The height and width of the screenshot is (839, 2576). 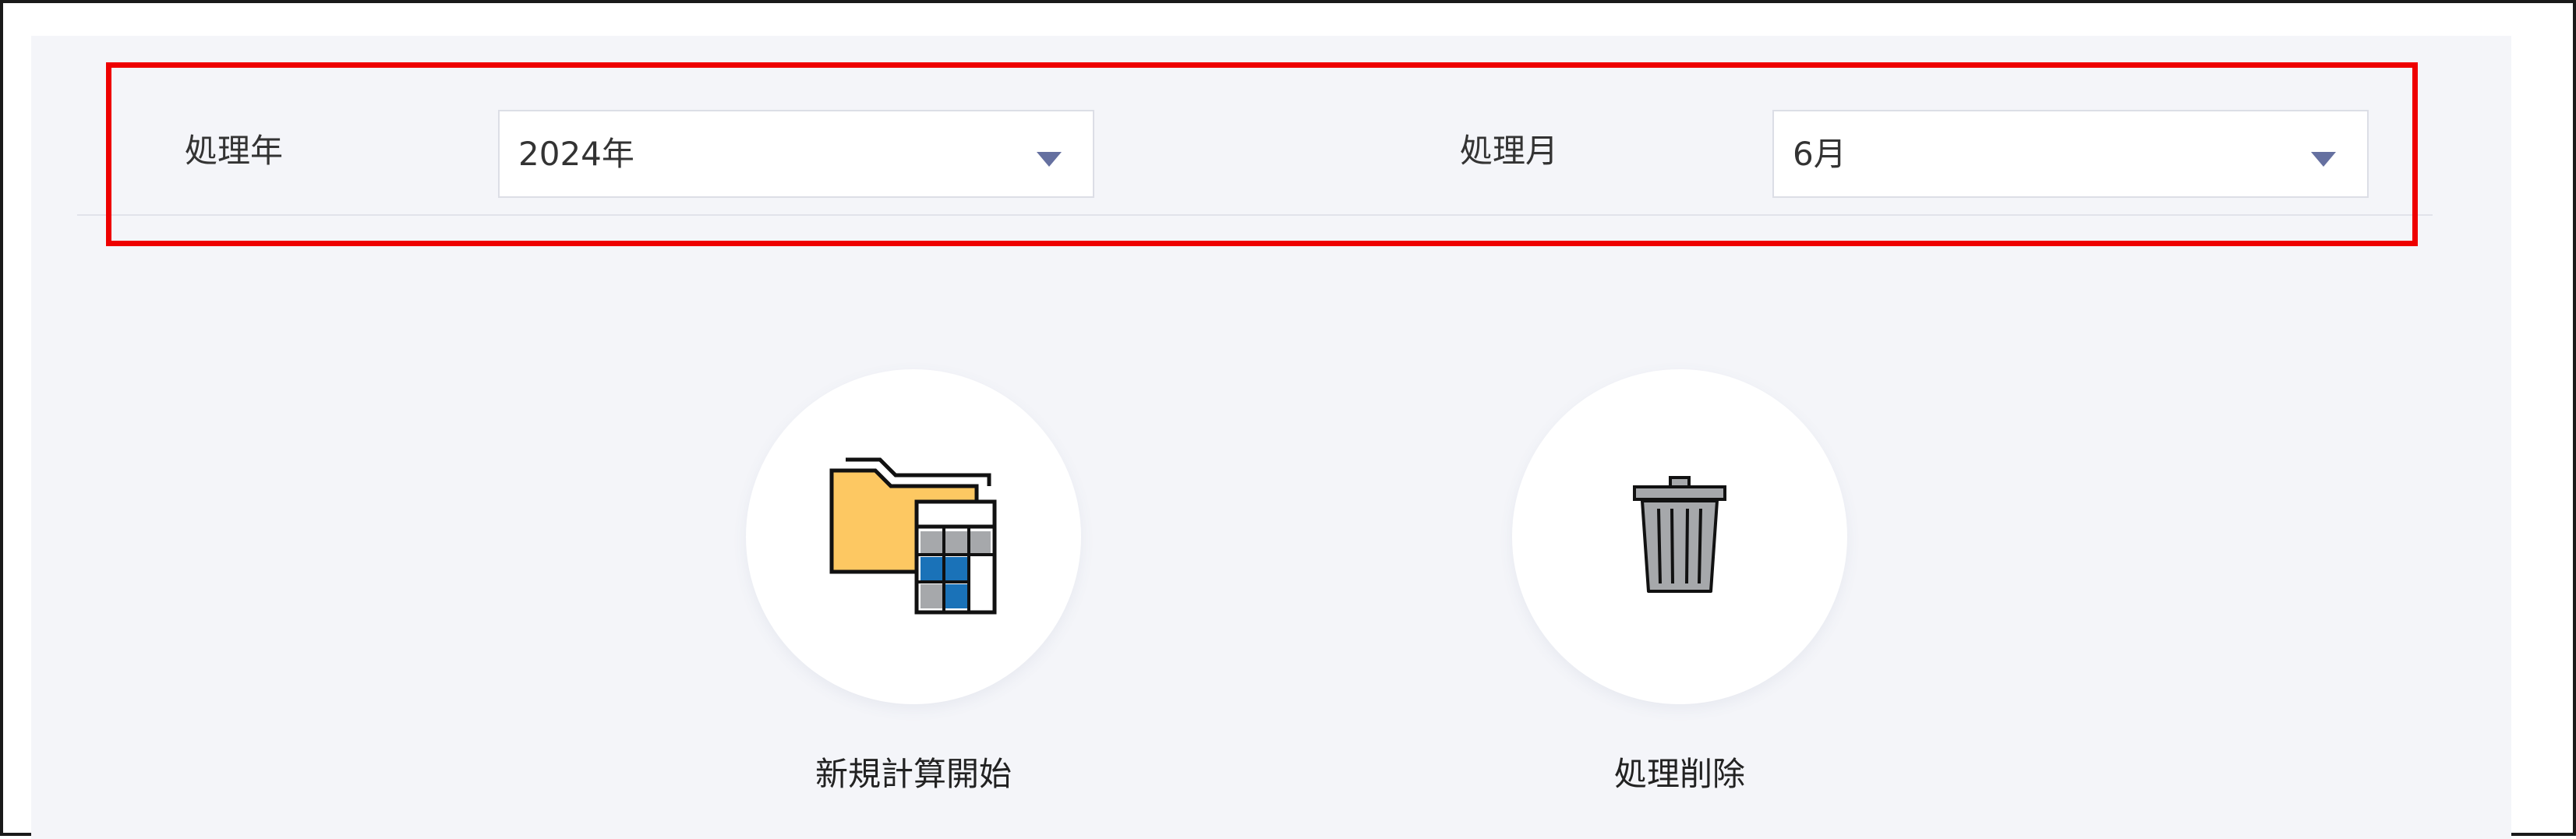 I want to click on delete-processing-label: 処理削除, so click(x=1679, y=774).